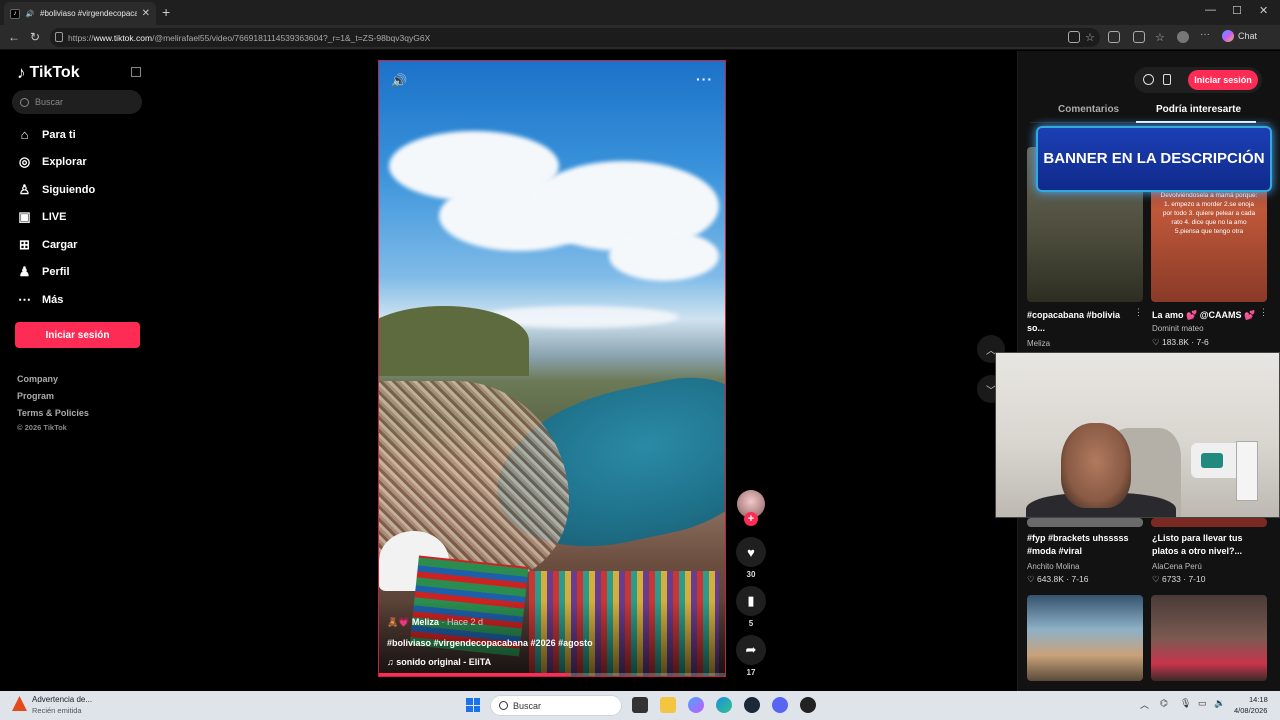 The width and height of the screenshot is (1280, 720). What do you see at coordinates (87, 161) in the screenshot?
I see `sidebar-item-explorar: ◎ Explorar` at bounding box center [87, 161].